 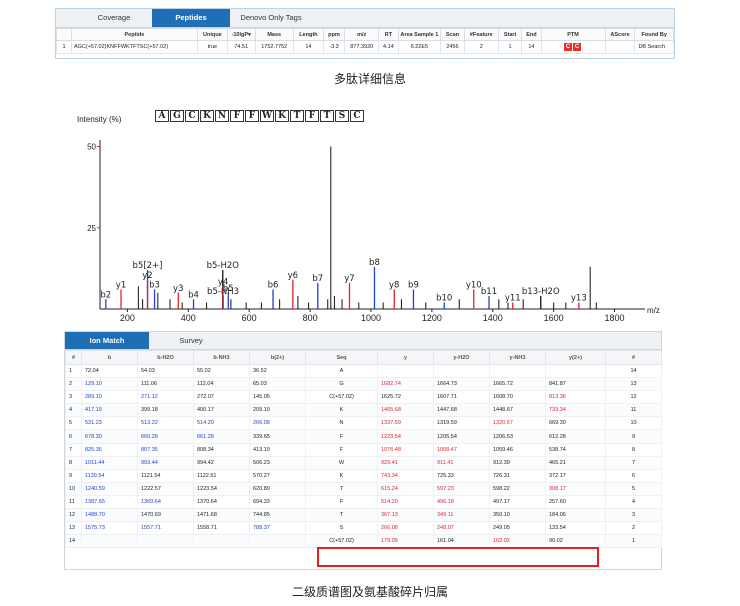 What do you see at coordinates (165, 528) in the screenshot?
I see `ion-cell: 1557.71` at bounding box center [165, 528].